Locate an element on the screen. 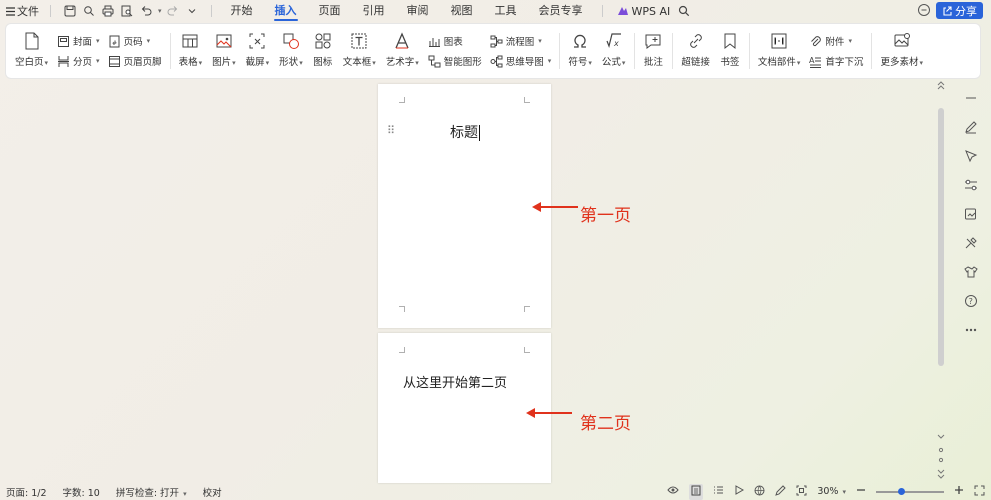  zoom-slider is located at coordinates (910, 491).